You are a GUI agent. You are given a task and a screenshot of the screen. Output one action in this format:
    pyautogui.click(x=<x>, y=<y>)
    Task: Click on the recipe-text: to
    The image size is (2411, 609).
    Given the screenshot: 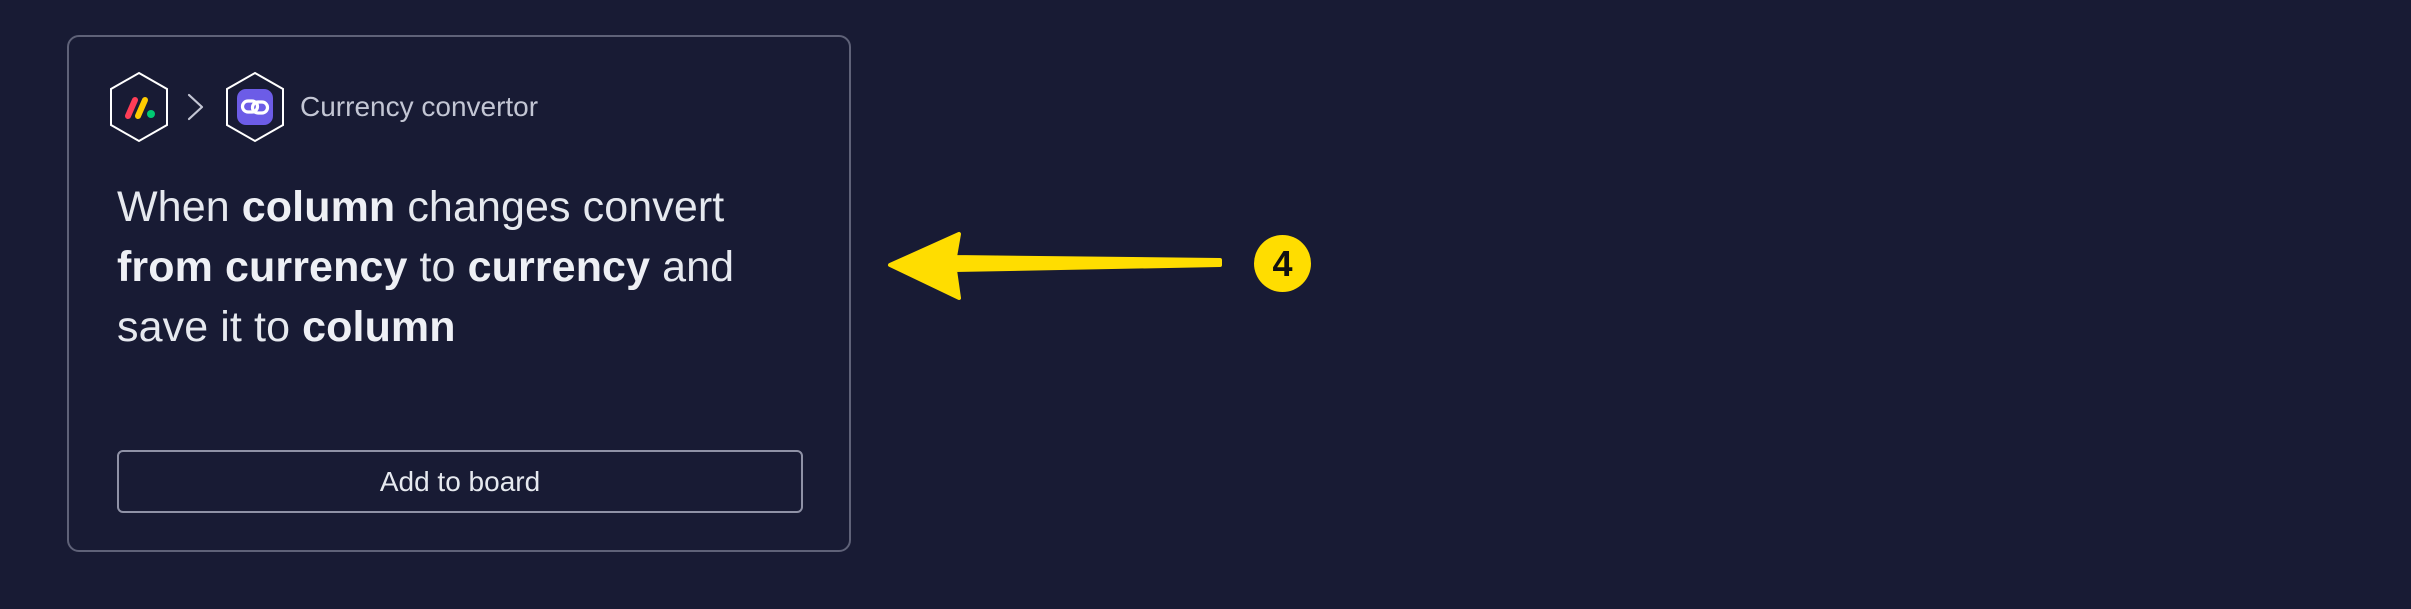 What is the action you would take?
    pyautogui.click(x=437, y=267)
    